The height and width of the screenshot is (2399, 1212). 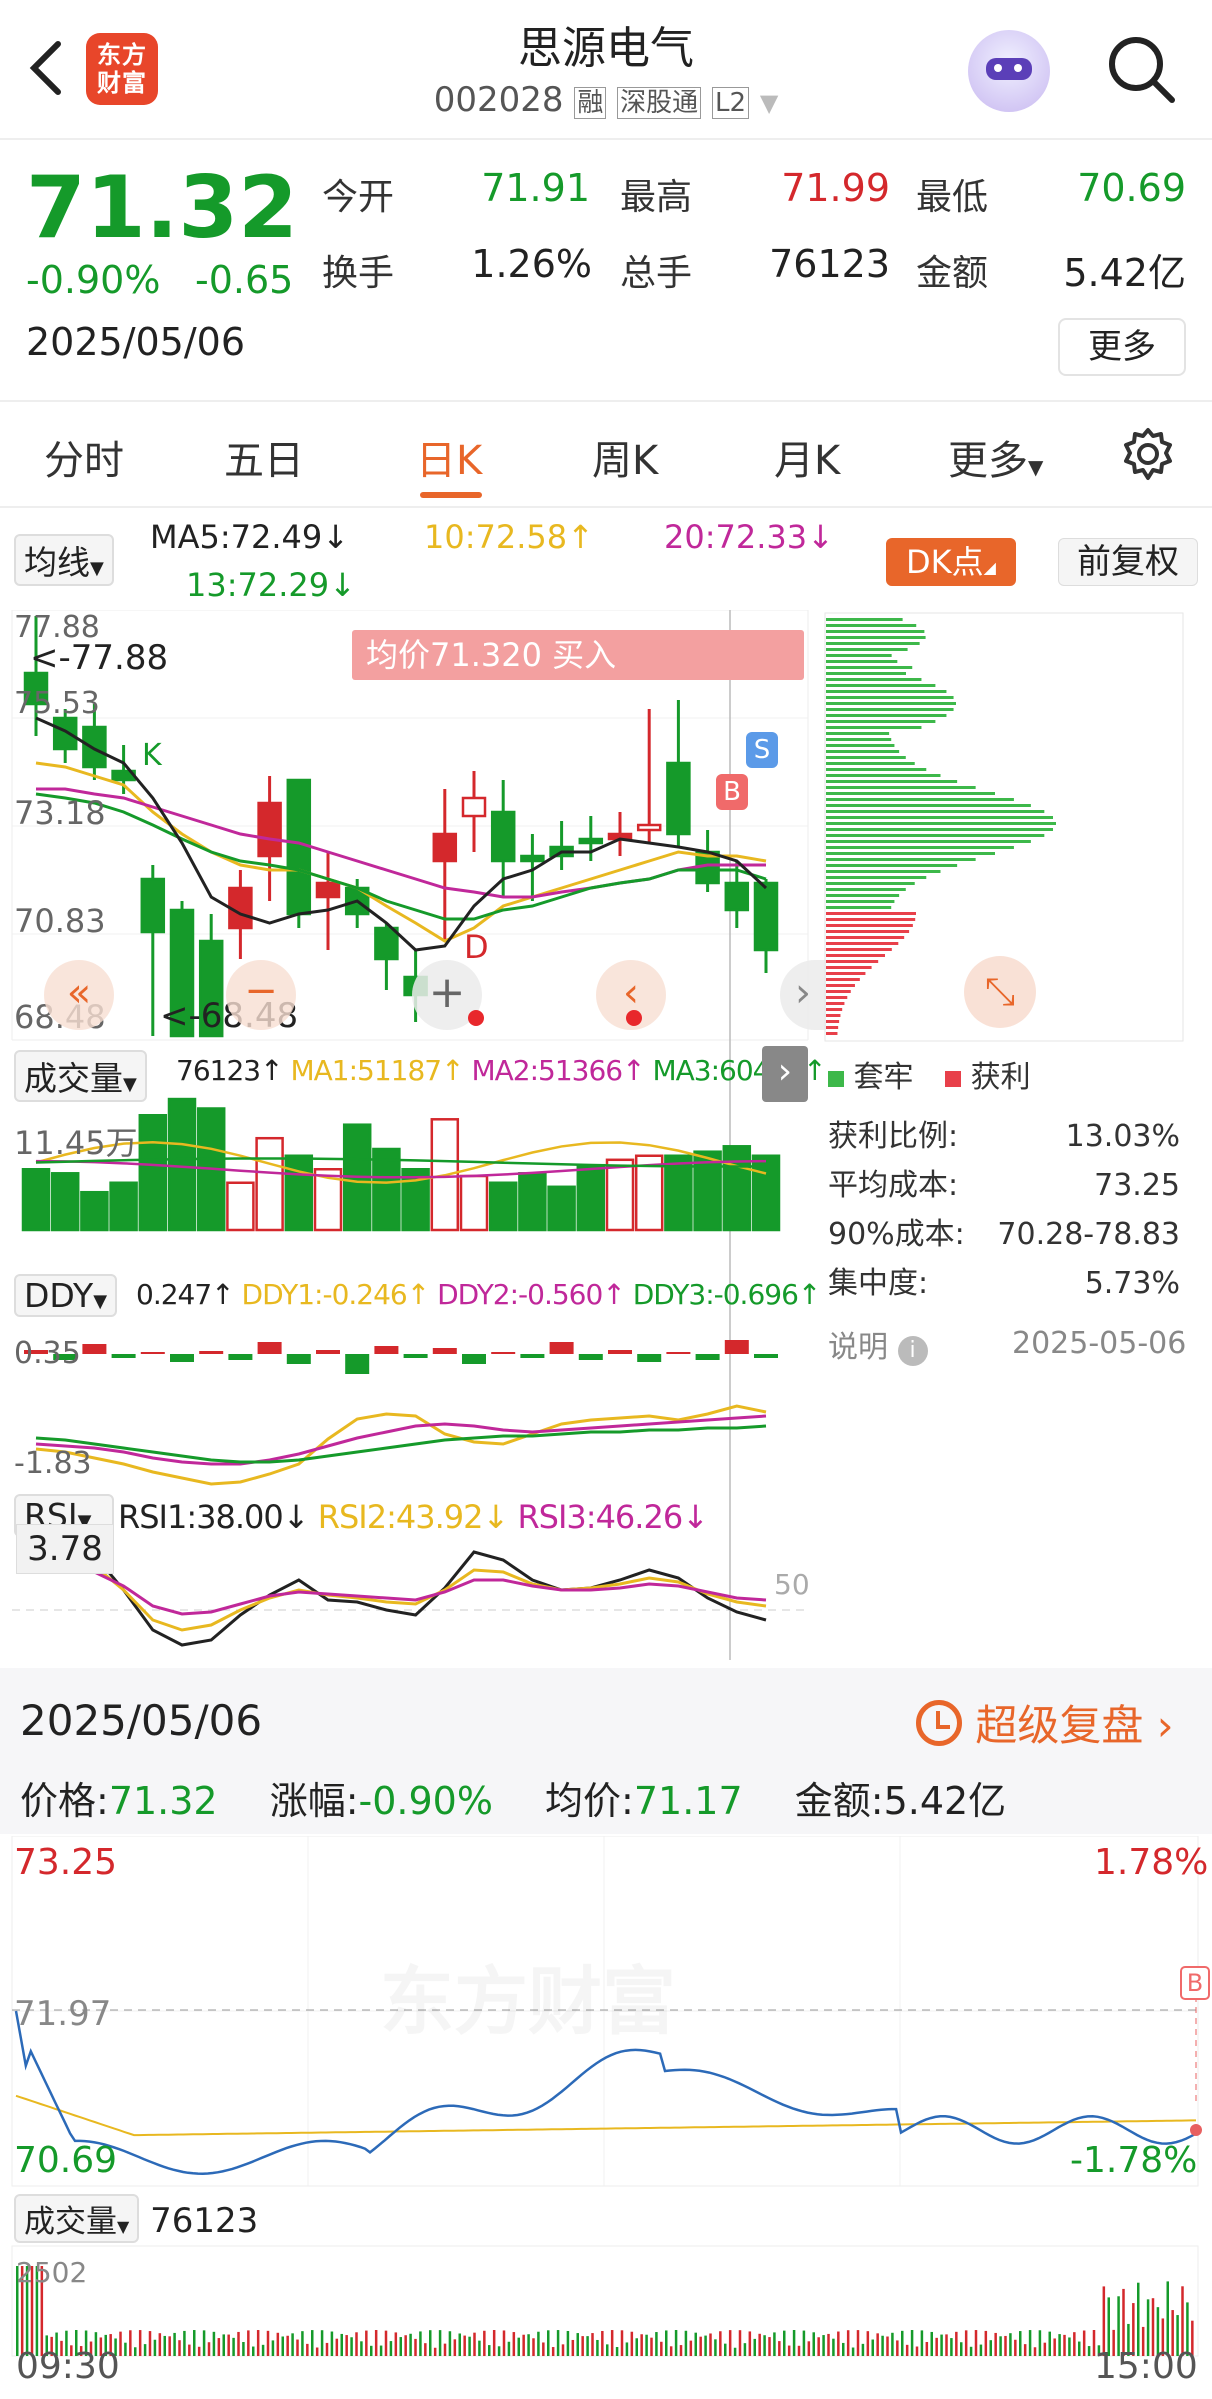 What do you see at coordinates (951, 562) in the screenshot?
I see `dk-point-button: DK点◢` at bounding box center [951, 562].